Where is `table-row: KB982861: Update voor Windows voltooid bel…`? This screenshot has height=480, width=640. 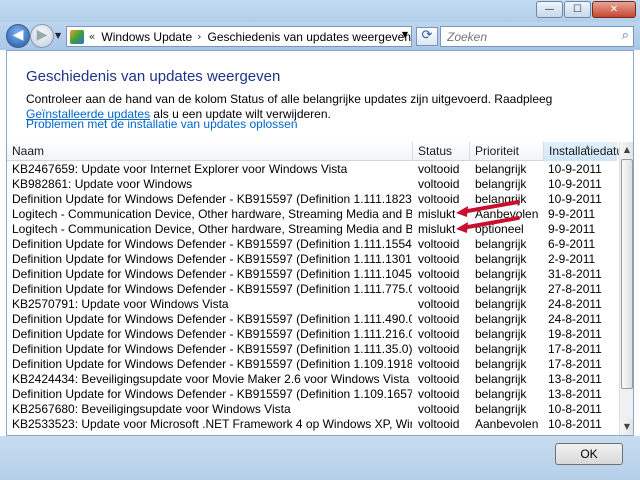 table-row: KB982861: Update voor Windows voltooid bel… is located at coordinates (312, 184).